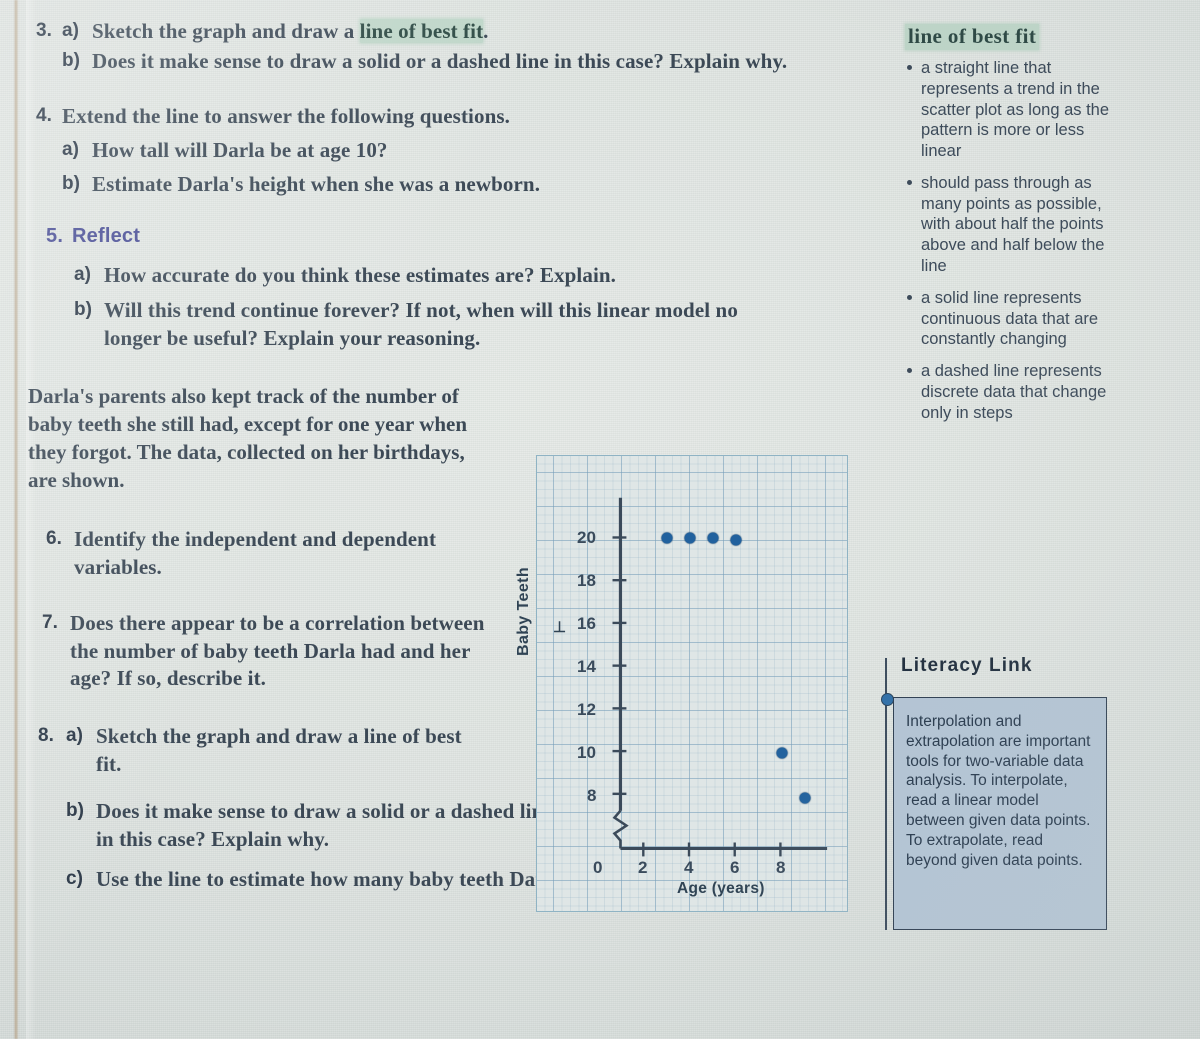 This screenshot has width=1200, height=1039. Describe the element at coordinates (71, 60) in the screenshot. I see `question-3b-letter: b)` at that location.